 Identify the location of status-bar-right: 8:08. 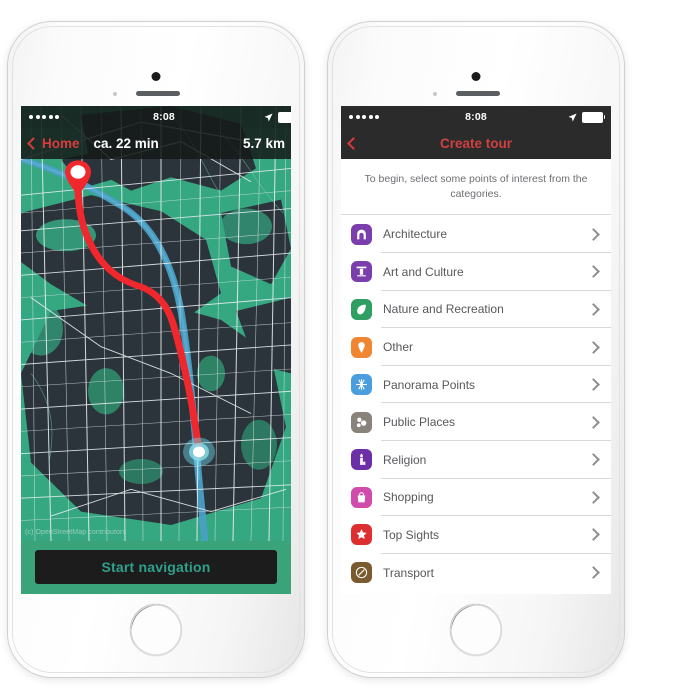
(476, 117).